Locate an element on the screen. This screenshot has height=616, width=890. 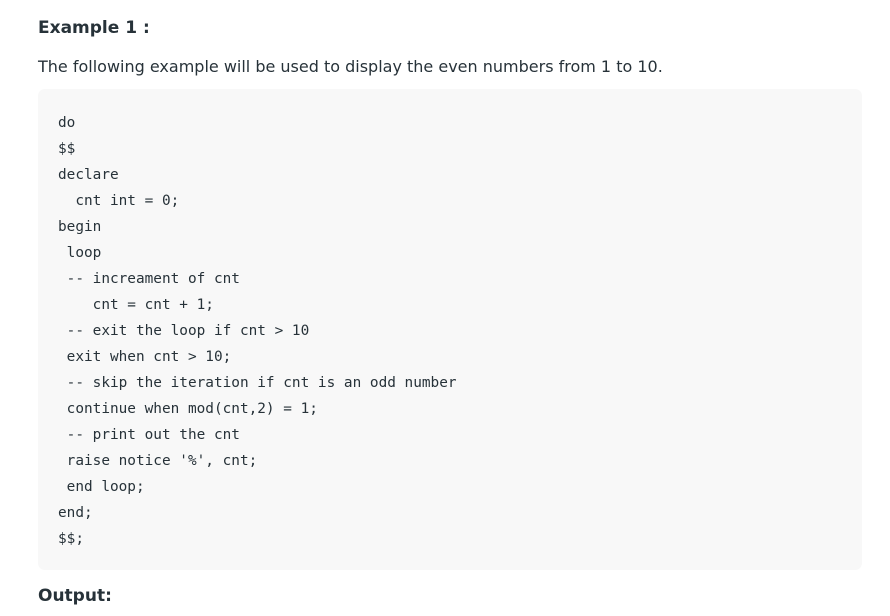
code-line: -- exit the loop if cnt > 10 is located at coordinates (184, 331).